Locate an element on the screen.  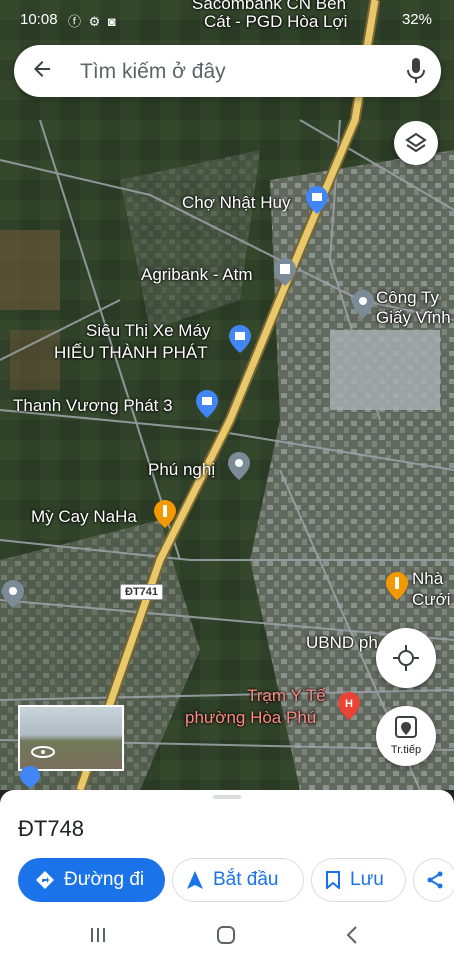
layers-button is located at coordinates (416, 143).